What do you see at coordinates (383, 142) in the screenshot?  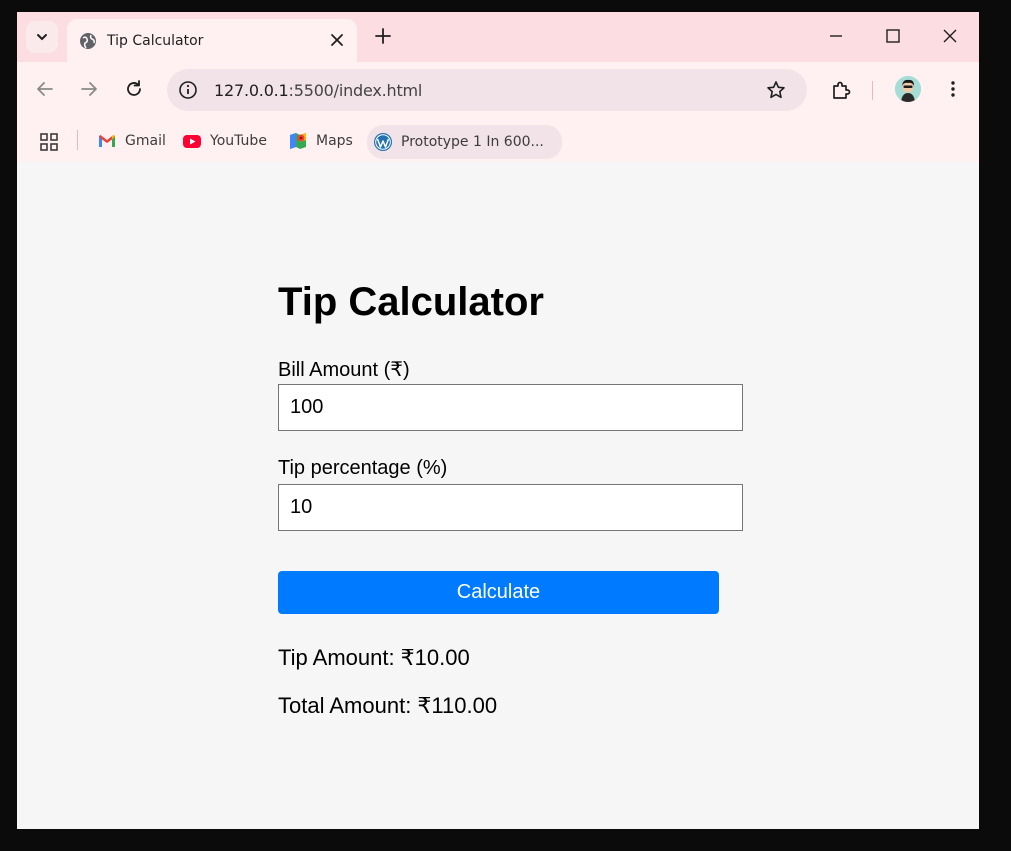 I see `wordpress-icon` at bounding box center [383, 142].